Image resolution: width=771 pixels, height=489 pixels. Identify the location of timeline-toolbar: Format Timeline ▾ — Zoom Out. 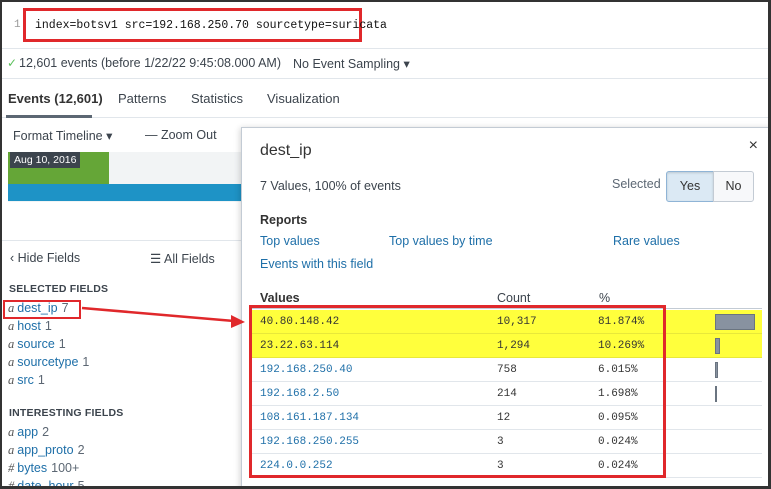
(122, 134).